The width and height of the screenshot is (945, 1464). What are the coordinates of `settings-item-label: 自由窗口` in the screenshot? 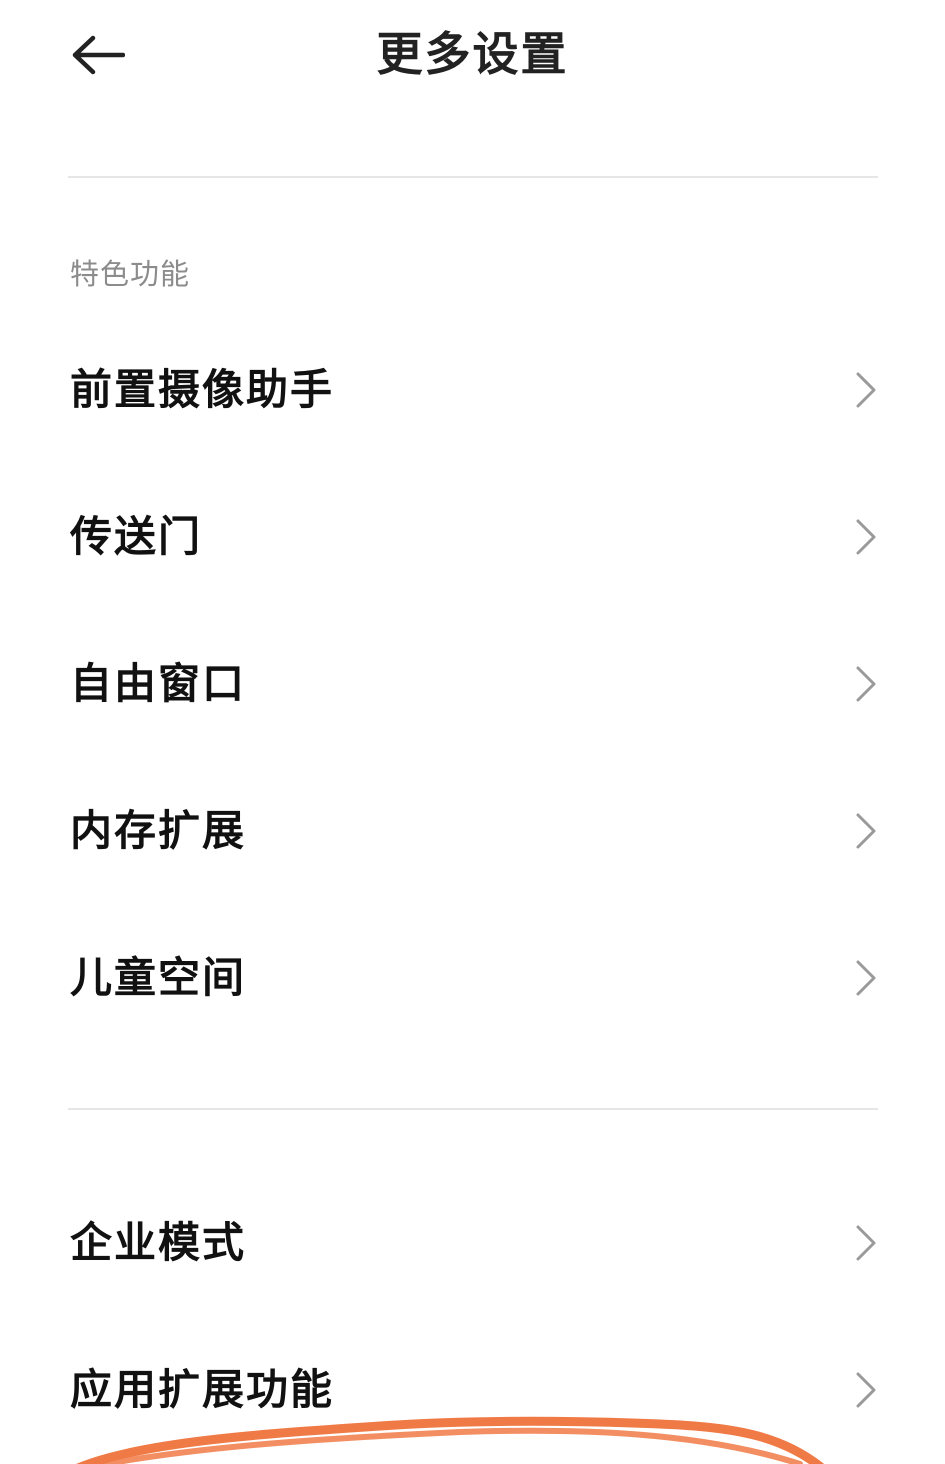 It's located at (158, 683).